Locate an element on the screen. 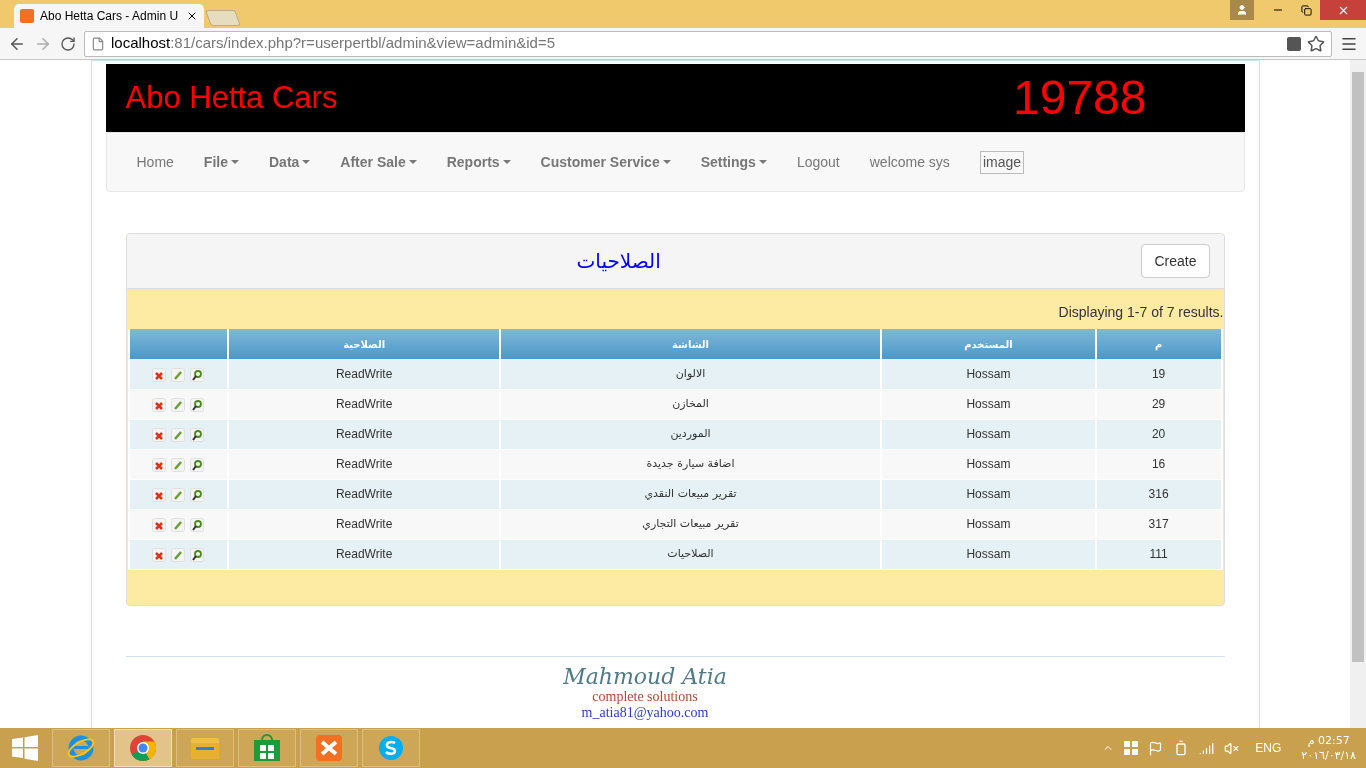 The height and width of the screenshot is (768, 1366). nav-link: Home is located at coordinates (155, 162).